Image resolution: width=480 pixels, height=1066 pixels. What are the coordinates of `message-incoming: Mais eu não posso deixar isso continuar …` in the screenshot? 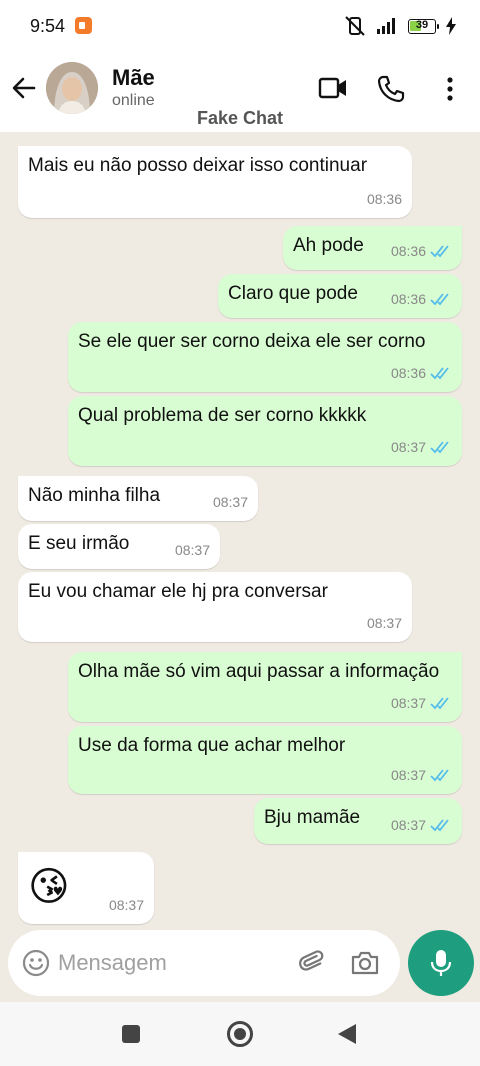 It's located at (215, 182).